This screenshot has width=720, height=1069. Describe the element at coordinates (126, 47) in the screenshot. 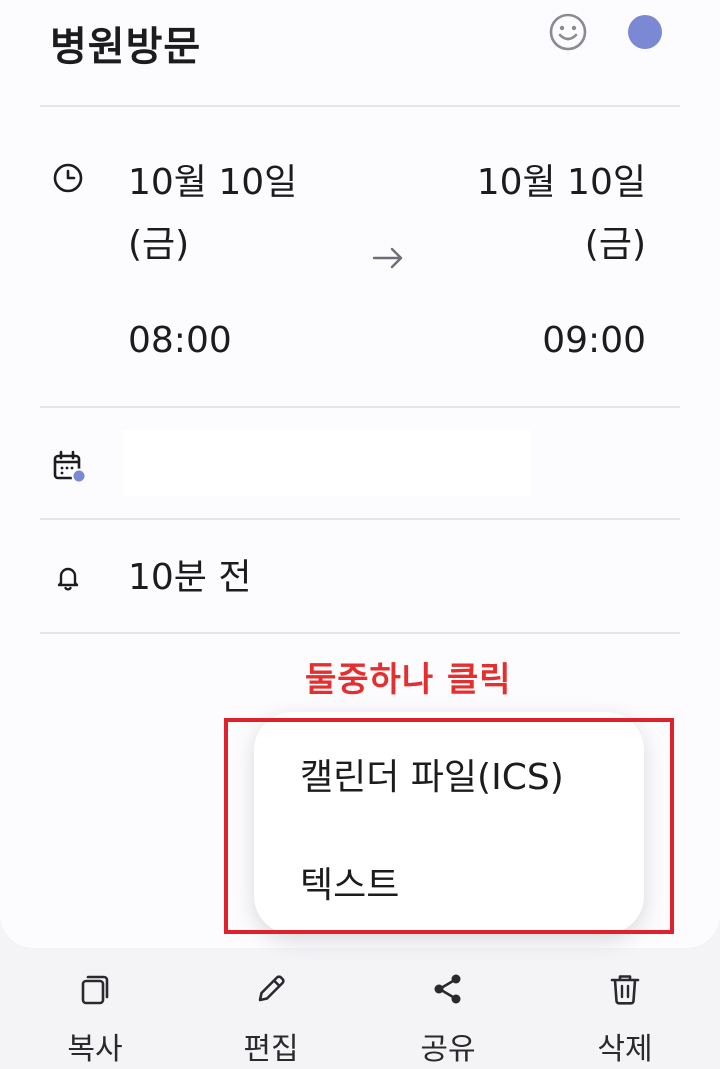

I see `event-title: 병원방문` at that location.